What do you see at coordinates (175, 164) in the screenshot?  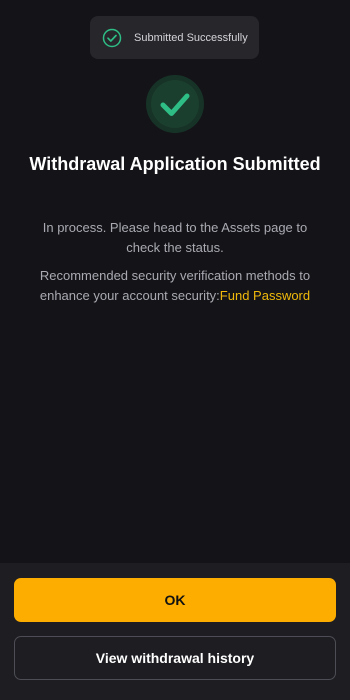 I see `page-title: Withdrawal Application Submitted` at bounding box center [175, 164].